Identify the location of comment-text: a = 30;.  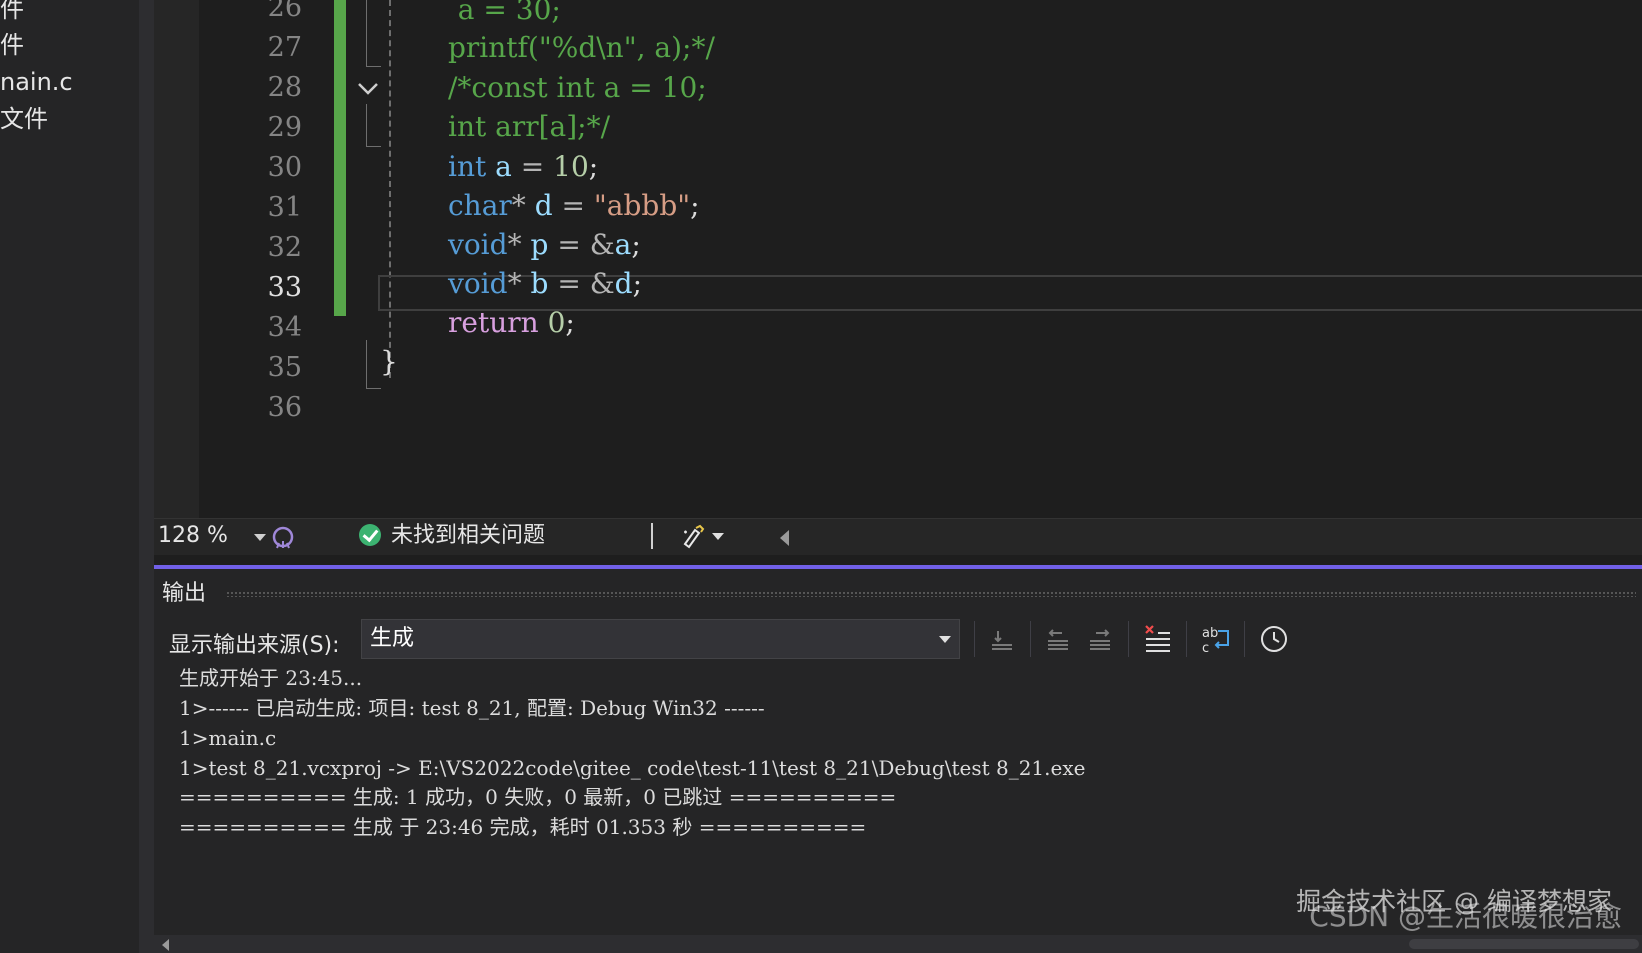
(500, 13).